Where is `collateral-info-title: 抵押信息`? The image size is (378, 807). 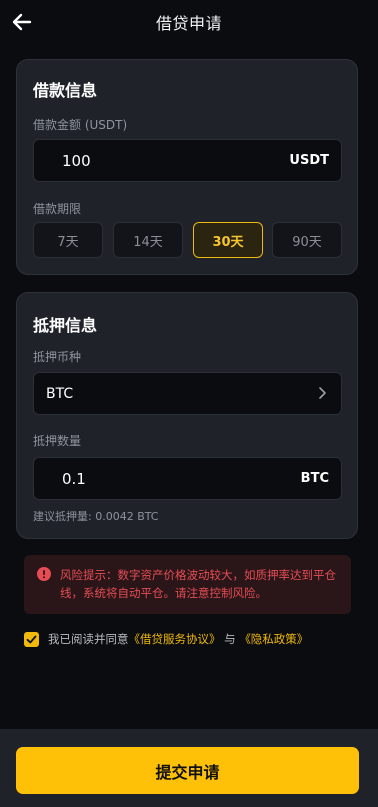
collateral-info-title: 抵押信息 is located at coordinates (65, 325).